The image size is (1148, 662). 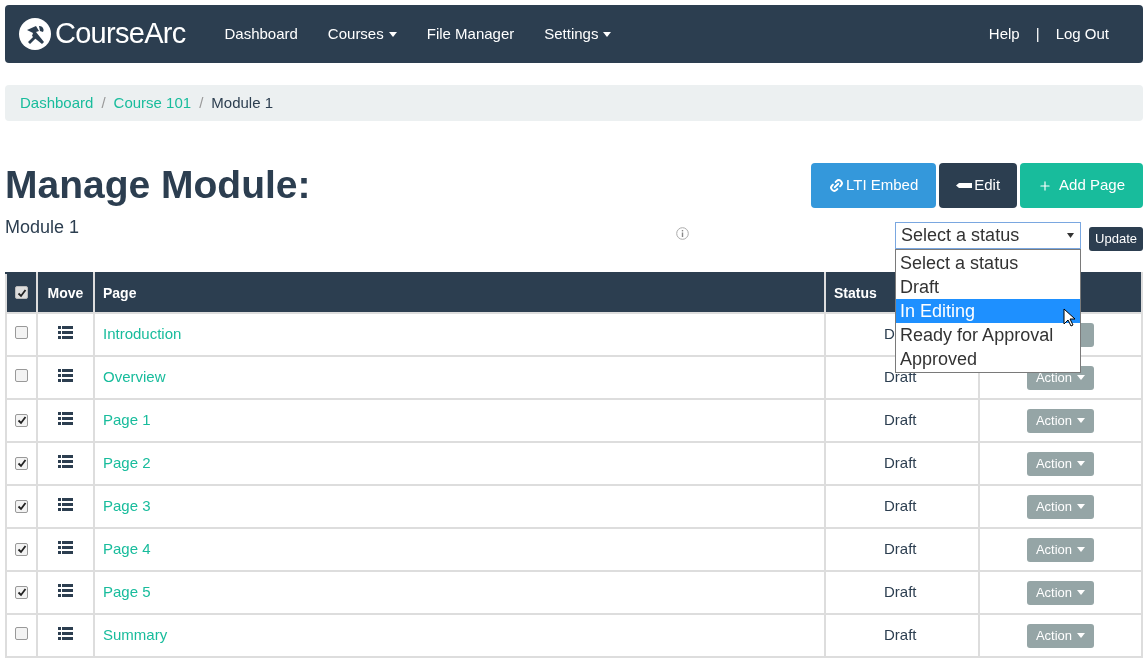 What do you see at coordinates (127, 506) in the screenshot?
I see `page-link: Page 3` at bounding box center [127, 506].